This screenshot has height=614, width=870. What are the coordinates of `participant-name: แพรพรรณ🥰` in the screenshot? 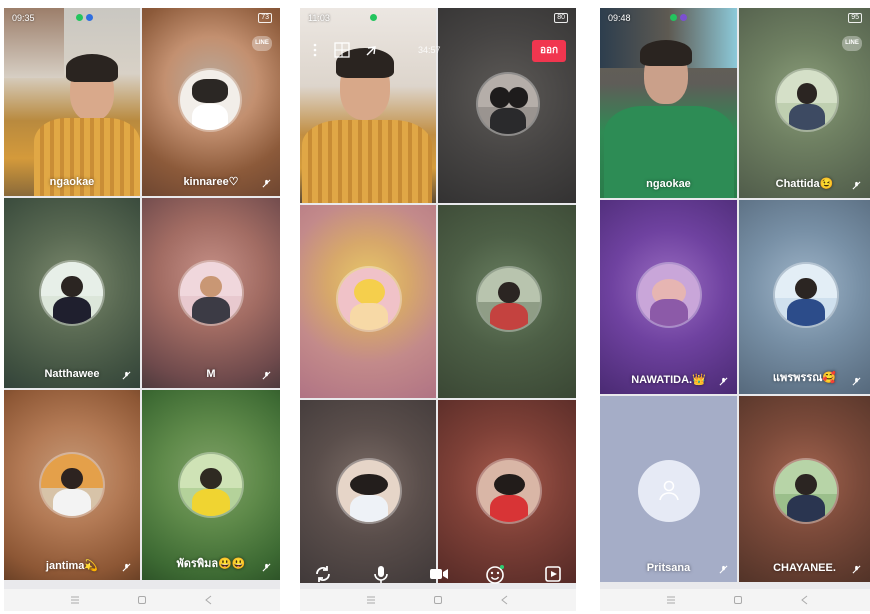 It's located at (804, 378).